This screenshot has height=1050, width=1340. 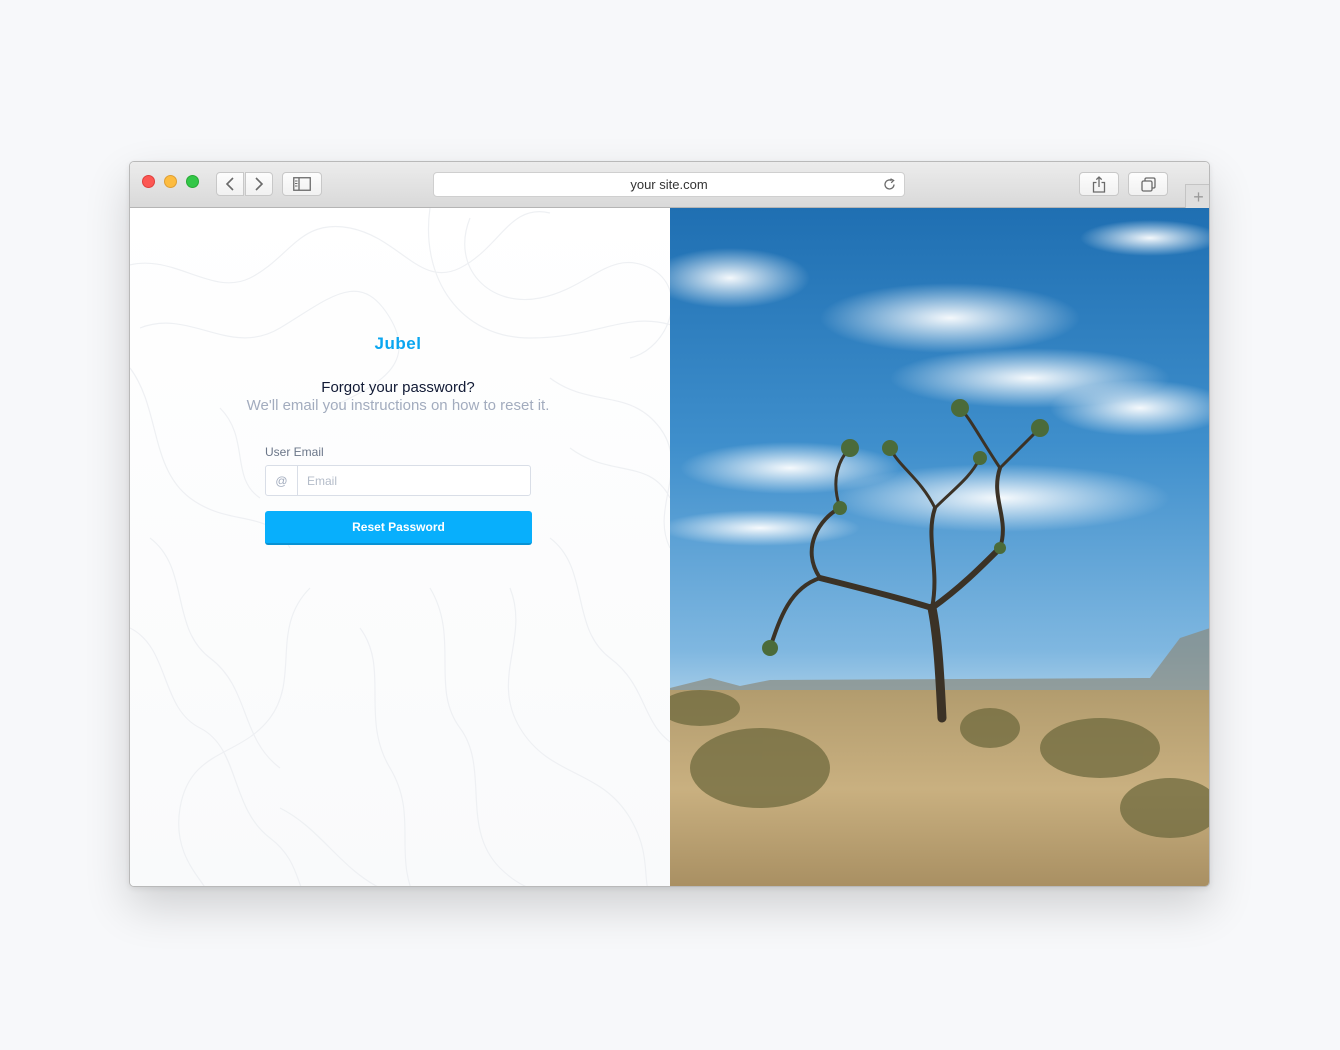 I want to click on share-button, so click(x=1099, y=184).